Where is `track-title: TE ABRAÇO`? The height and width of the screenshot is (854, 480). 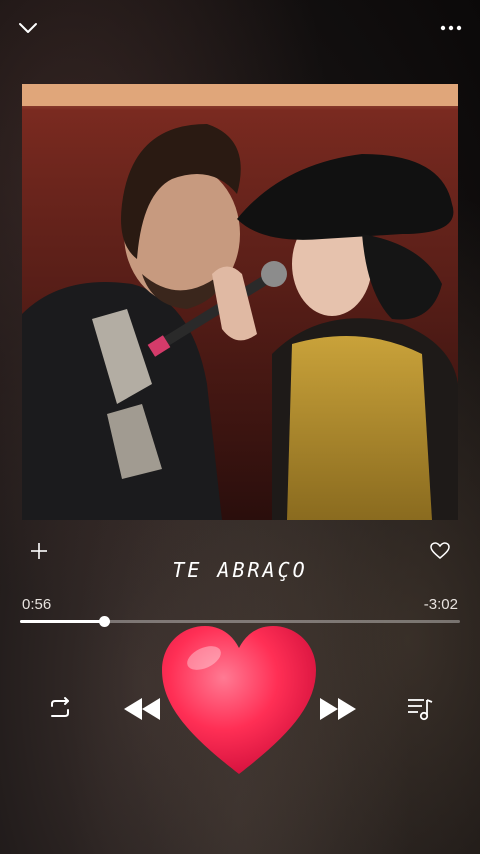 track-title: TE ABRAÇO is located at coordinates (240, 570).